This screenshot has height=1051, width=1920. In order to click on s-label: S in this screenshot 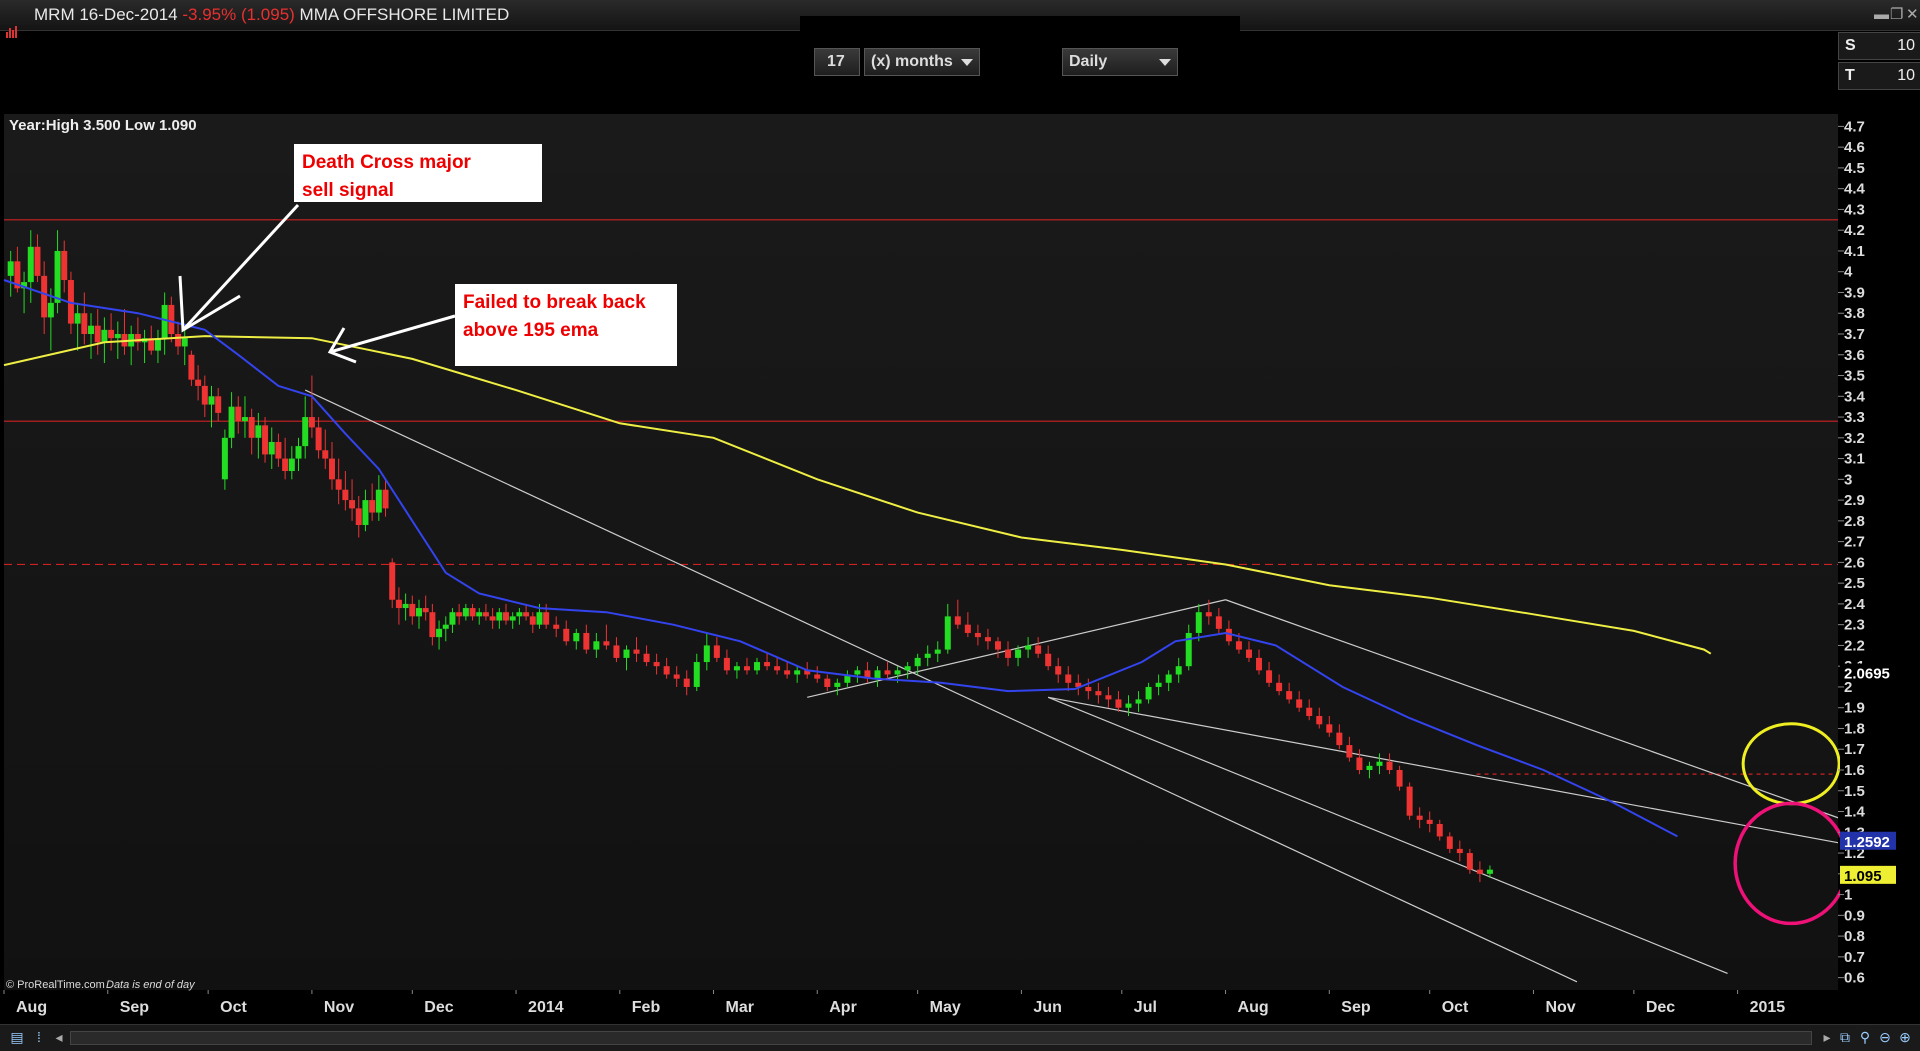, I will do `click(1850, 45)`.